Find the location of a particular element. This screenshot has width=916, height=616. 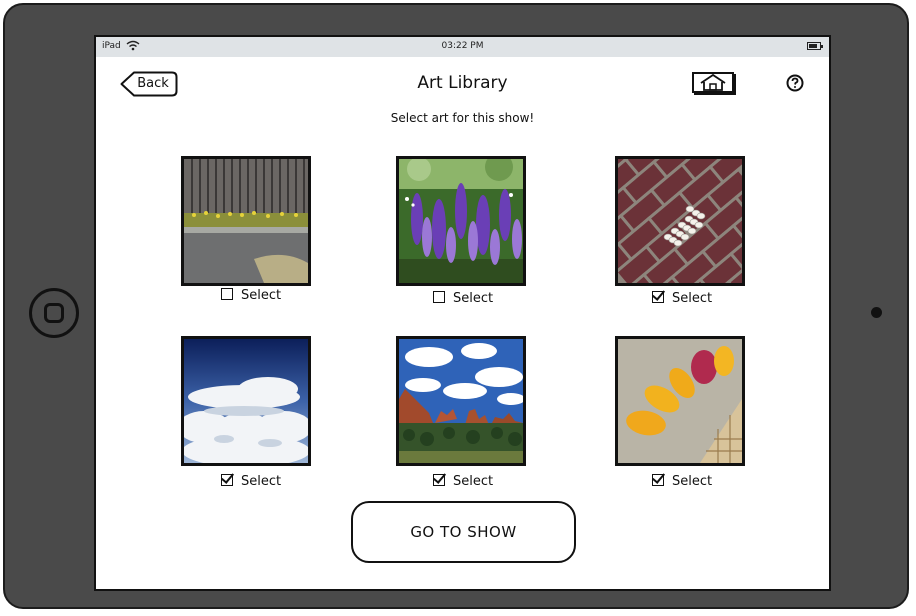

checkbox-red-rocks is located at coordinates (439, 480).